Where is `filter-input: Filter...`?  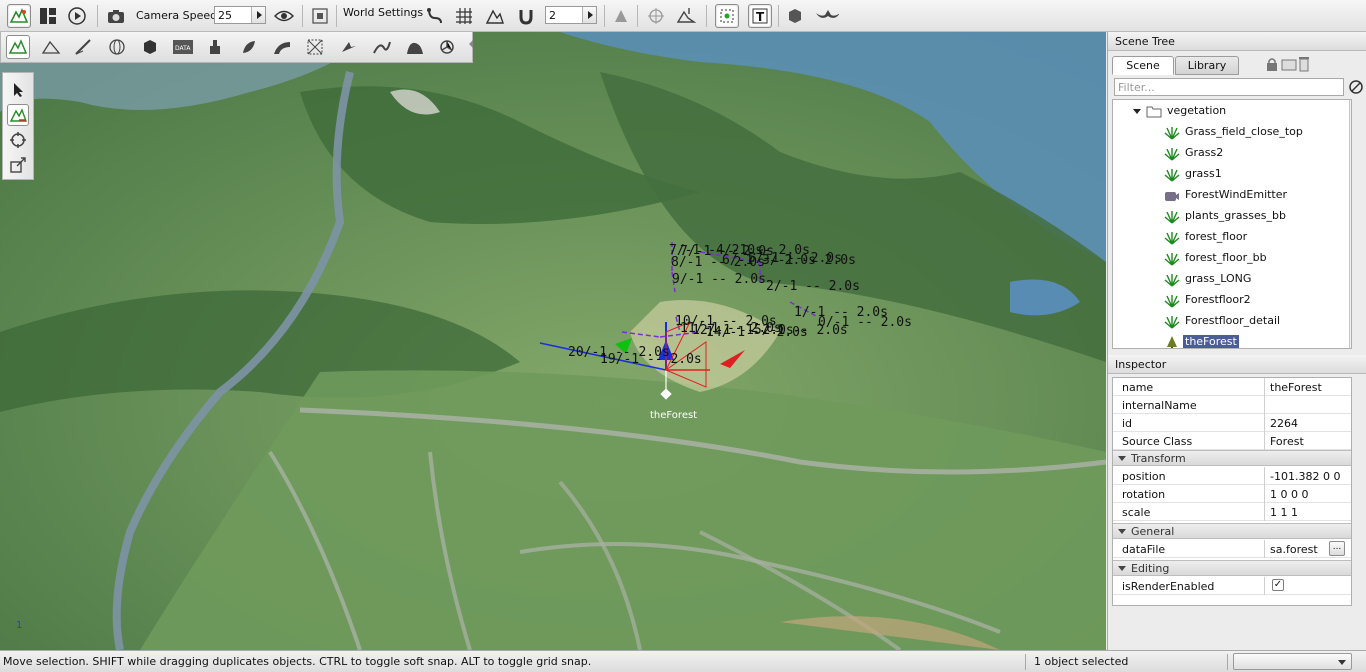 filter-input: Filter... is located at coordinates (1229, 87).